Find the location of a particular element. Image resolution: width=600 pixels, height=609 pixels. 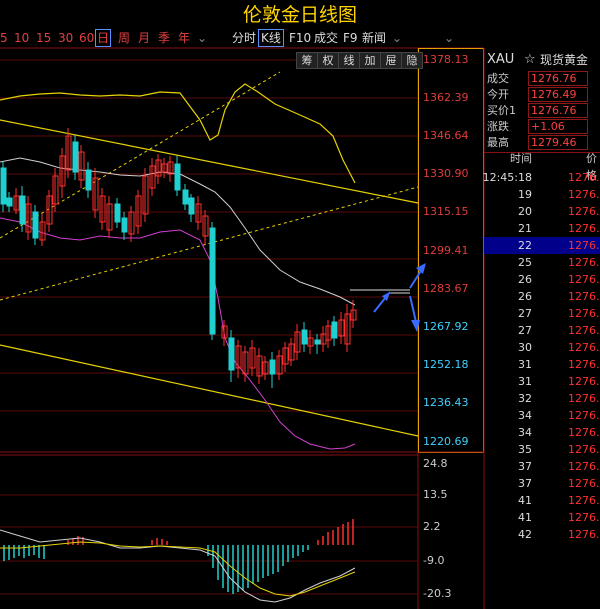

tool-drawer: 屉 is located at coordinates (391, 60).